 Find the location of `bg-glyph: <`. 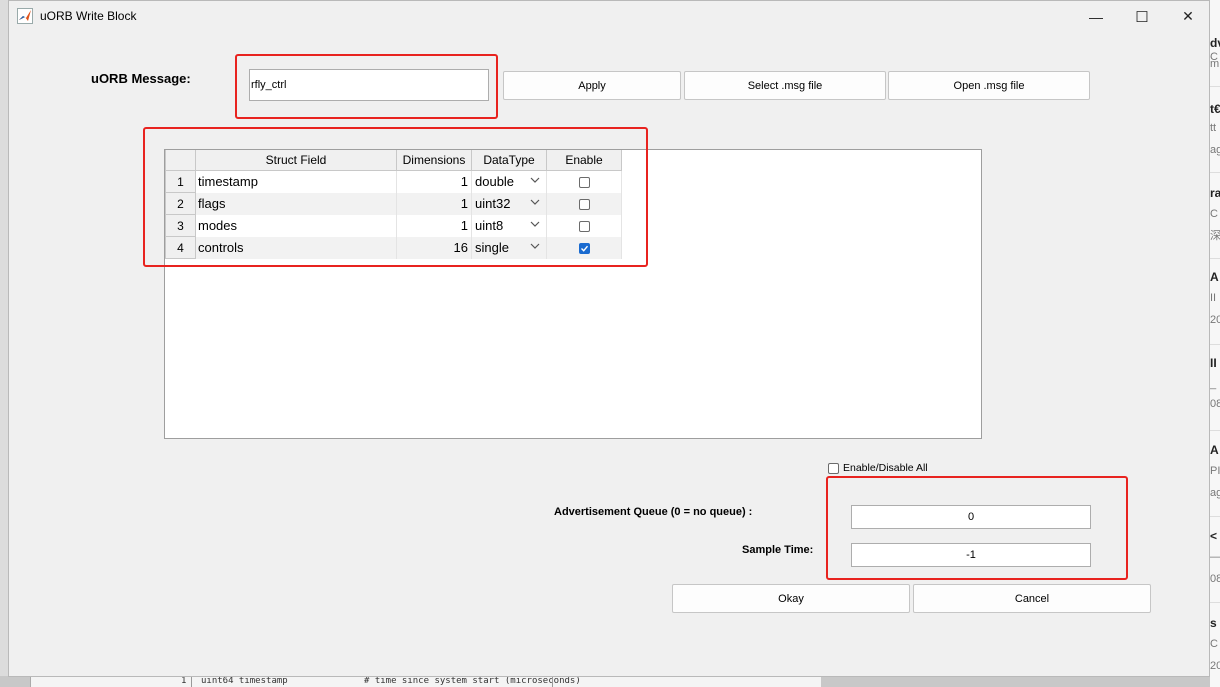

bg-glyph: < is located at coordinates (1214, 536).